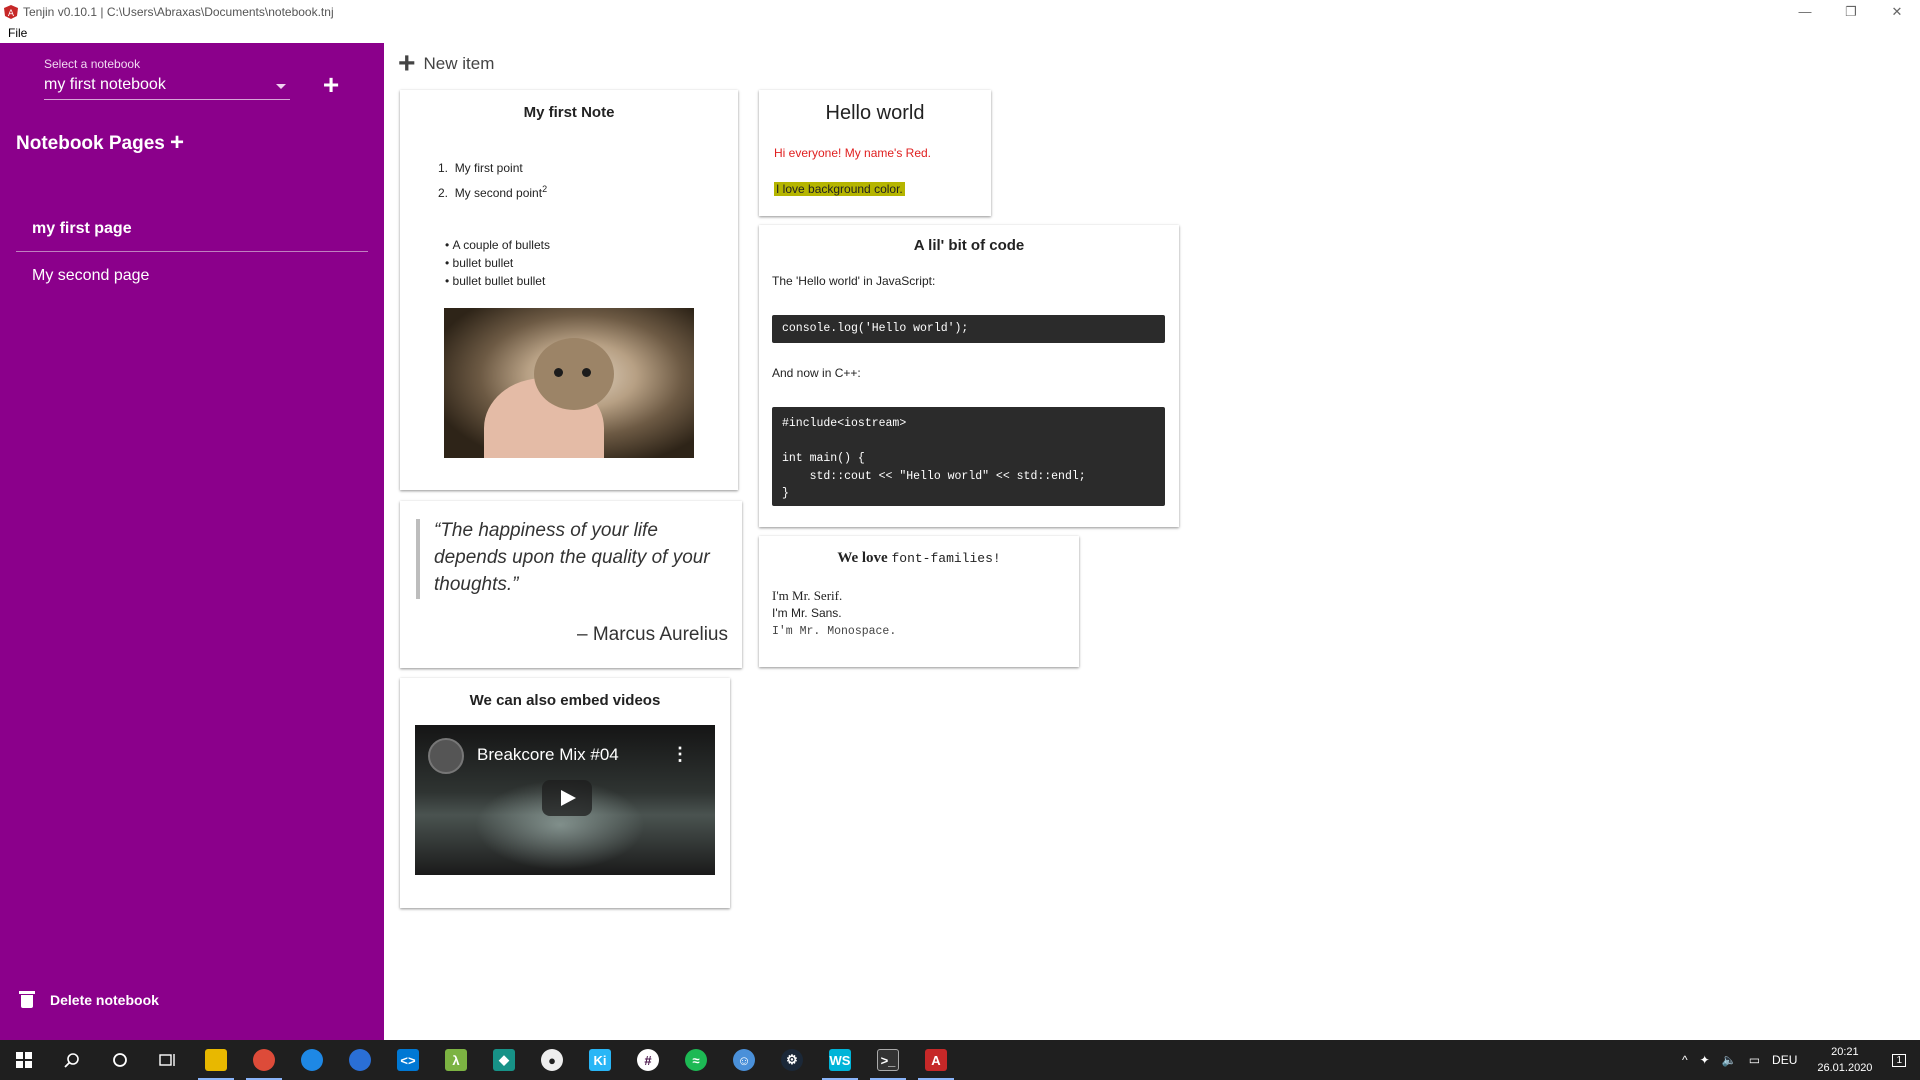 Image resolution: width=1920 pixels, height=1080 pixels. Describe the element at coordinates (92, 64) in the screenshot. I see `notebook-select-label: Select a notebook` at that location.